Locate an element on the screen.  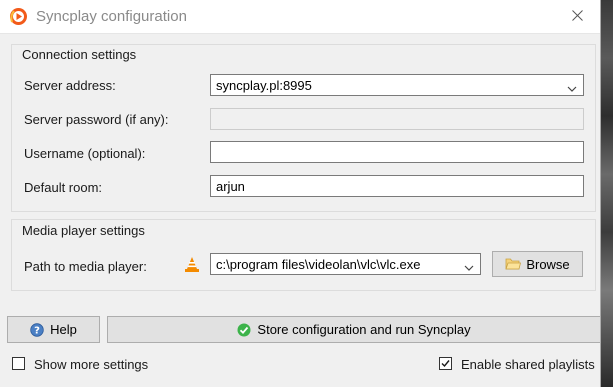
show-more-settings-label: Show more settings is located at coordinates (91, 364).